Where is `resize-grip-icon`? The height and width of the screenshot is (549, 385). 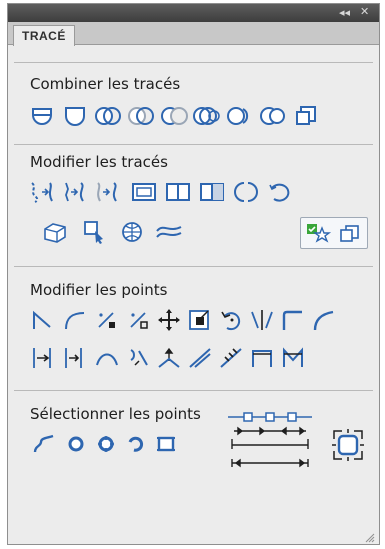
resize-grip-icon is located at coordinates (370, 536).